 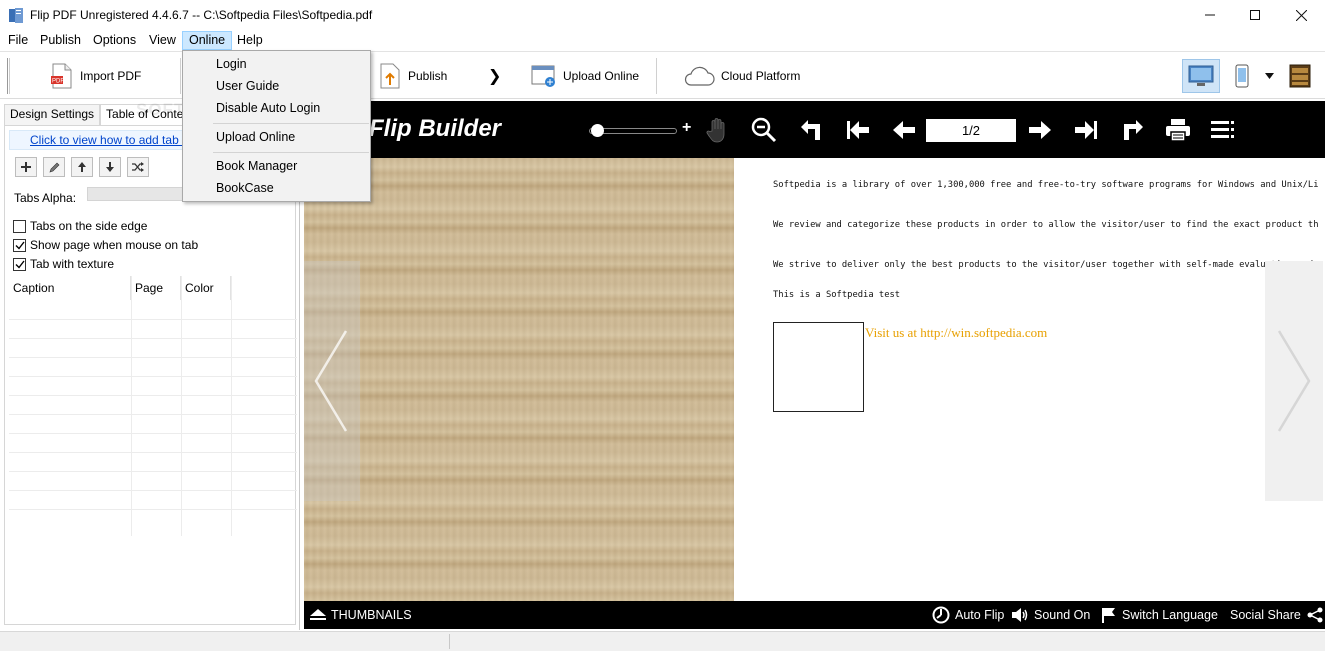 I want to click on table-of-contents-button, so click(x=1222, y=130).